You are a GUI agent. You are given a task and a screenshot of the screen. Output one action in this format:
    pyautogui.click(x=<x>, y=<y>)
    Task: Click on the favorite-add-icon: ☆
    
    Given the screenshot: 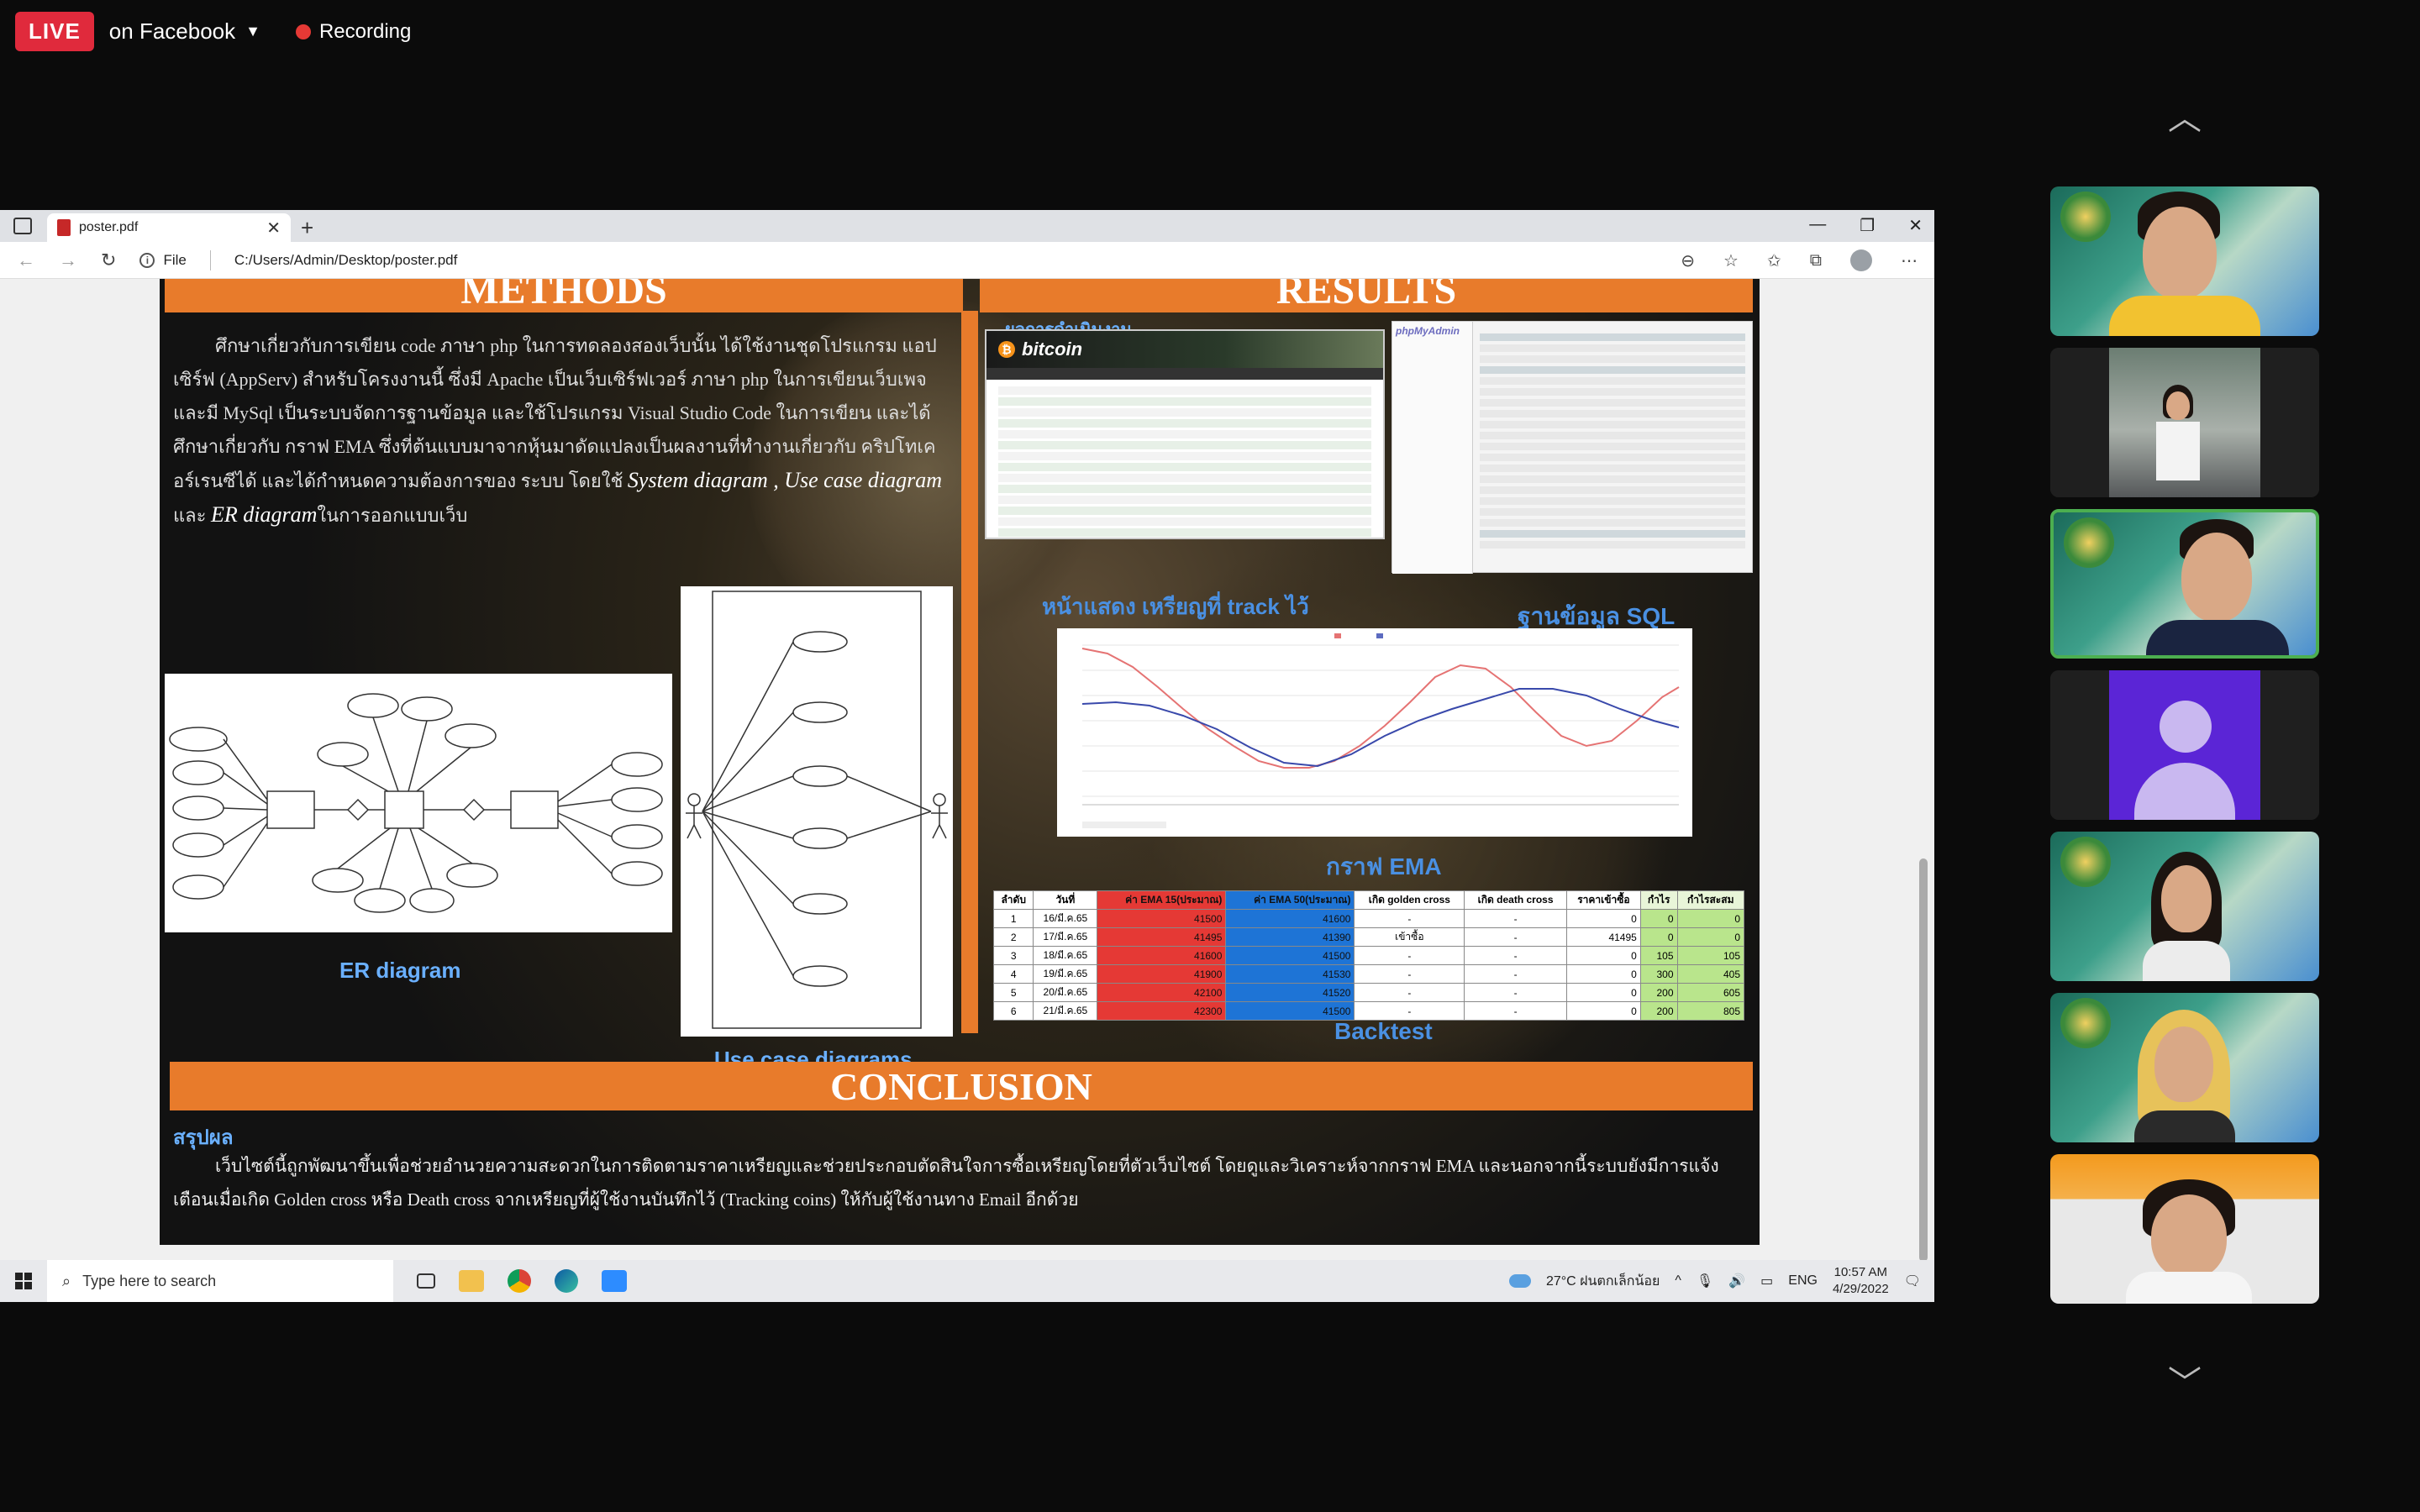 What is the action you would take?
    pyautogui.click(x=1731, y=260)
    